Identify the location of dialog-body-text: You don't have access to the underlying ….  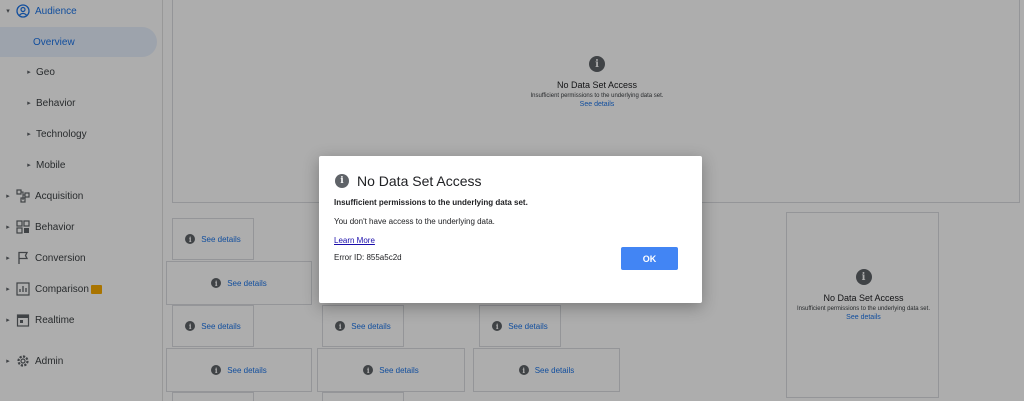
(414, 221).